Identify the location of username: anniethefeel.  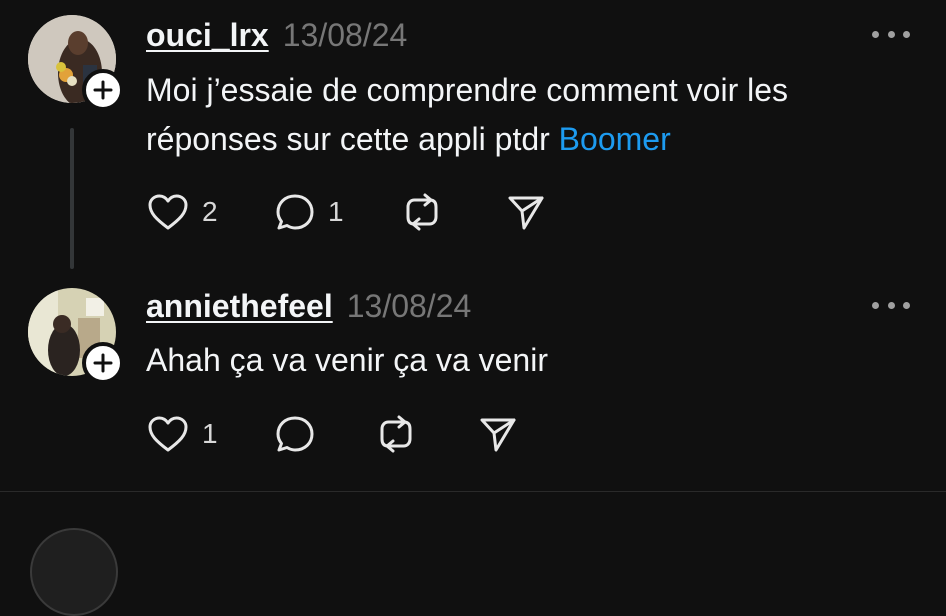
(239, 306).